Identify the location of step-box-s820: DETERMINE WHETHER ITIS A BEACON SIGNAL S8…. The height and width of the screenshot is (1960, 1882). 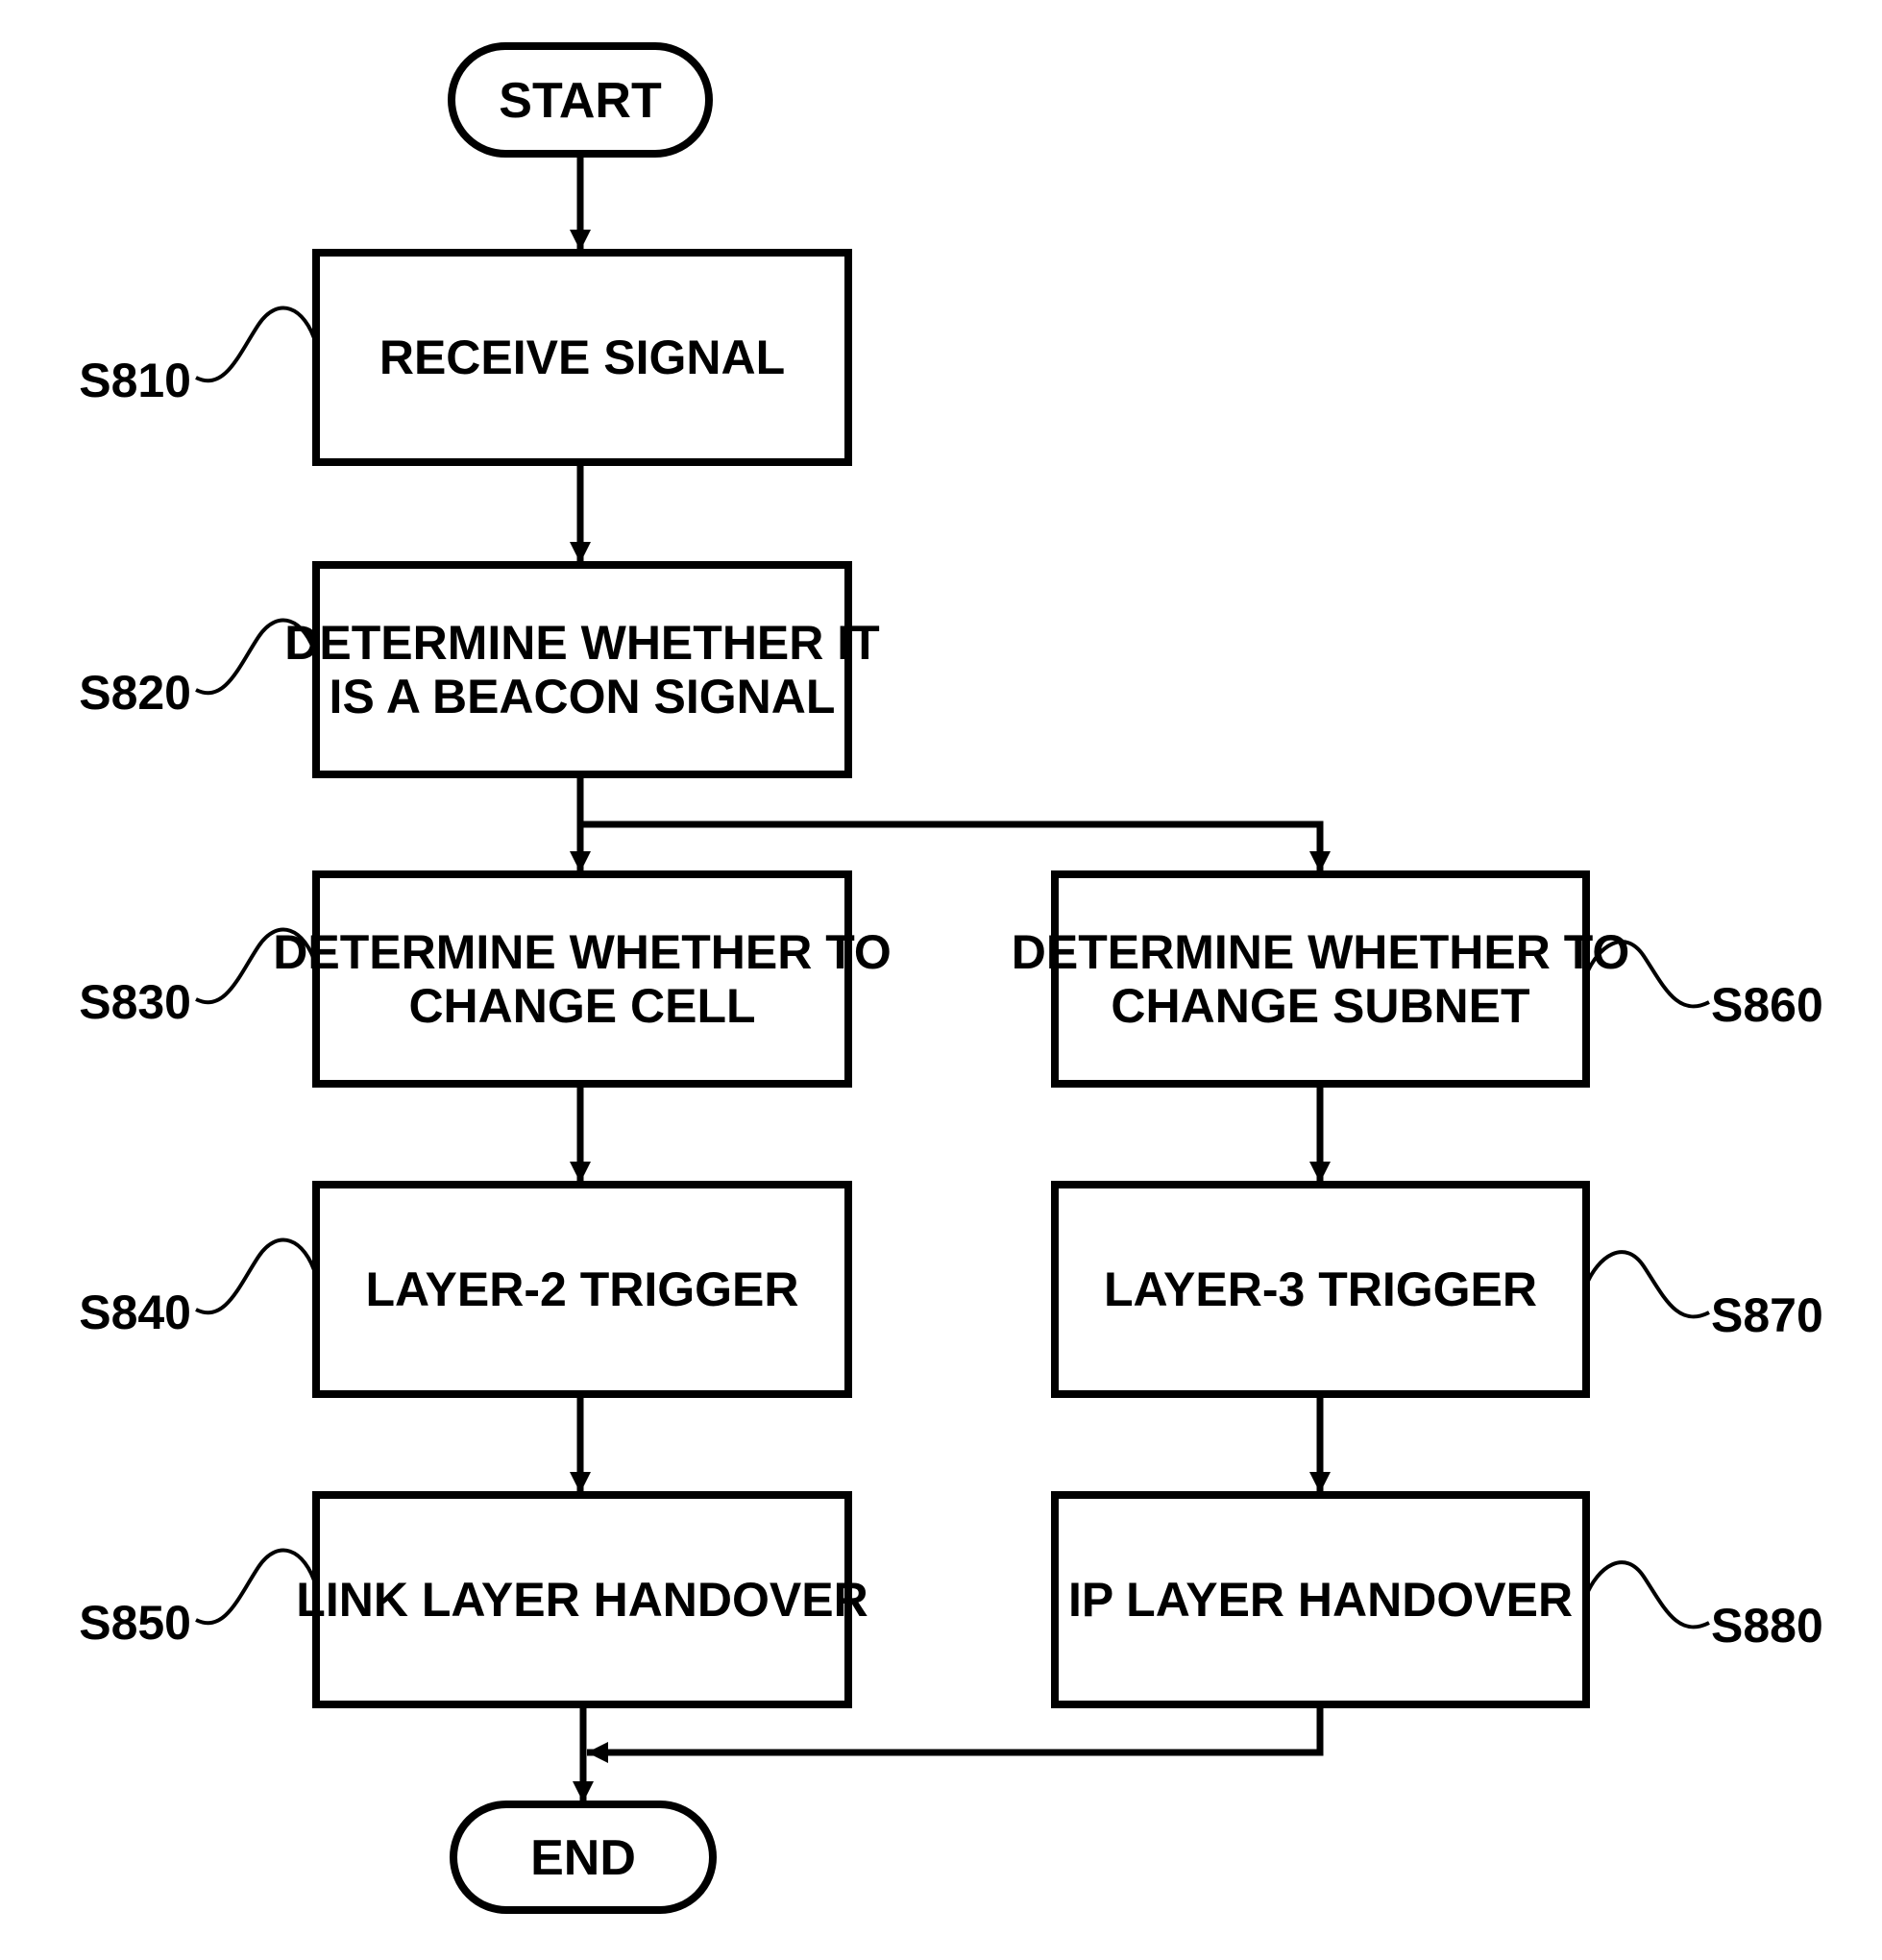
(479, 670).